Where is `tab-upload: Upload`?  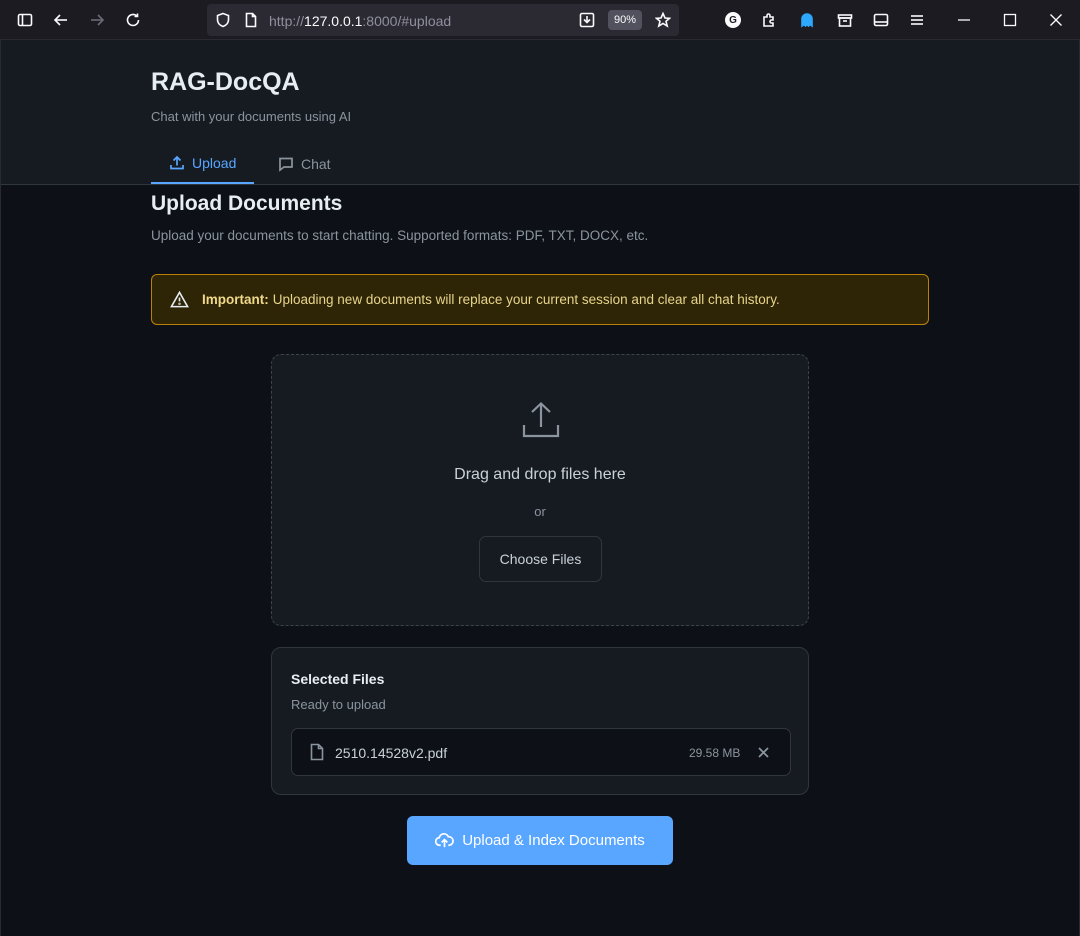 tab-upload: Upload is located at coordinates (202, 164).